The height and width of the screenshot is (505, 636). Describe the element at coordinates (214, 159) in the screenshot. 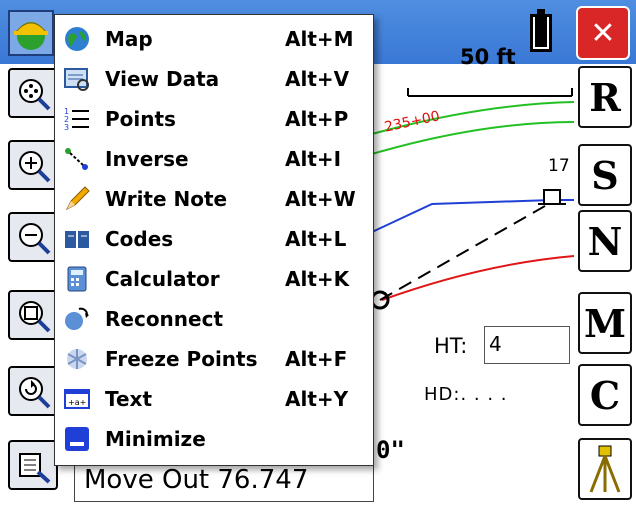

I see `menu-item-inverse: Inverse Alt+I` at that location.